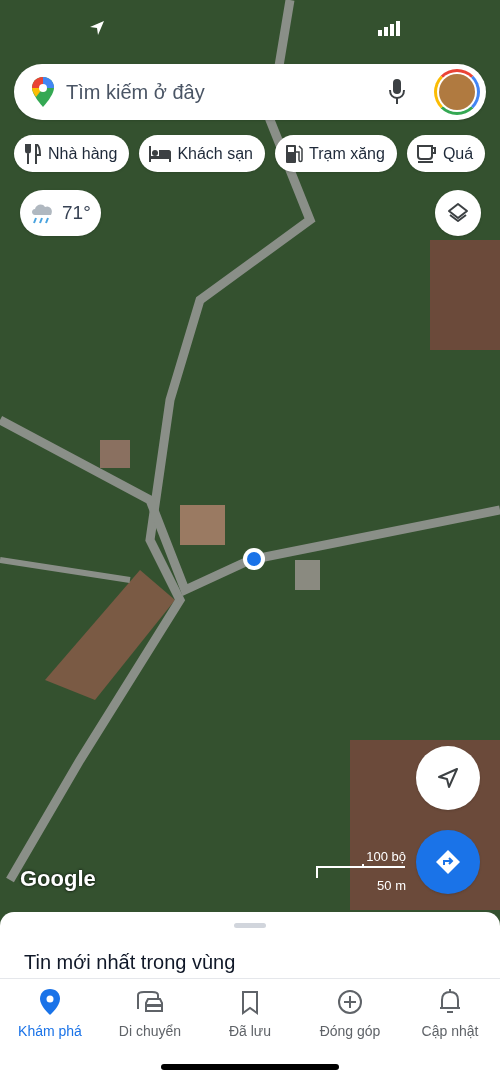 This screenshot has height=1080, width=500. Describe the element at coordinates (72, 153) in the screenshot. I see `category-chip: Nhà hàng` at that location.